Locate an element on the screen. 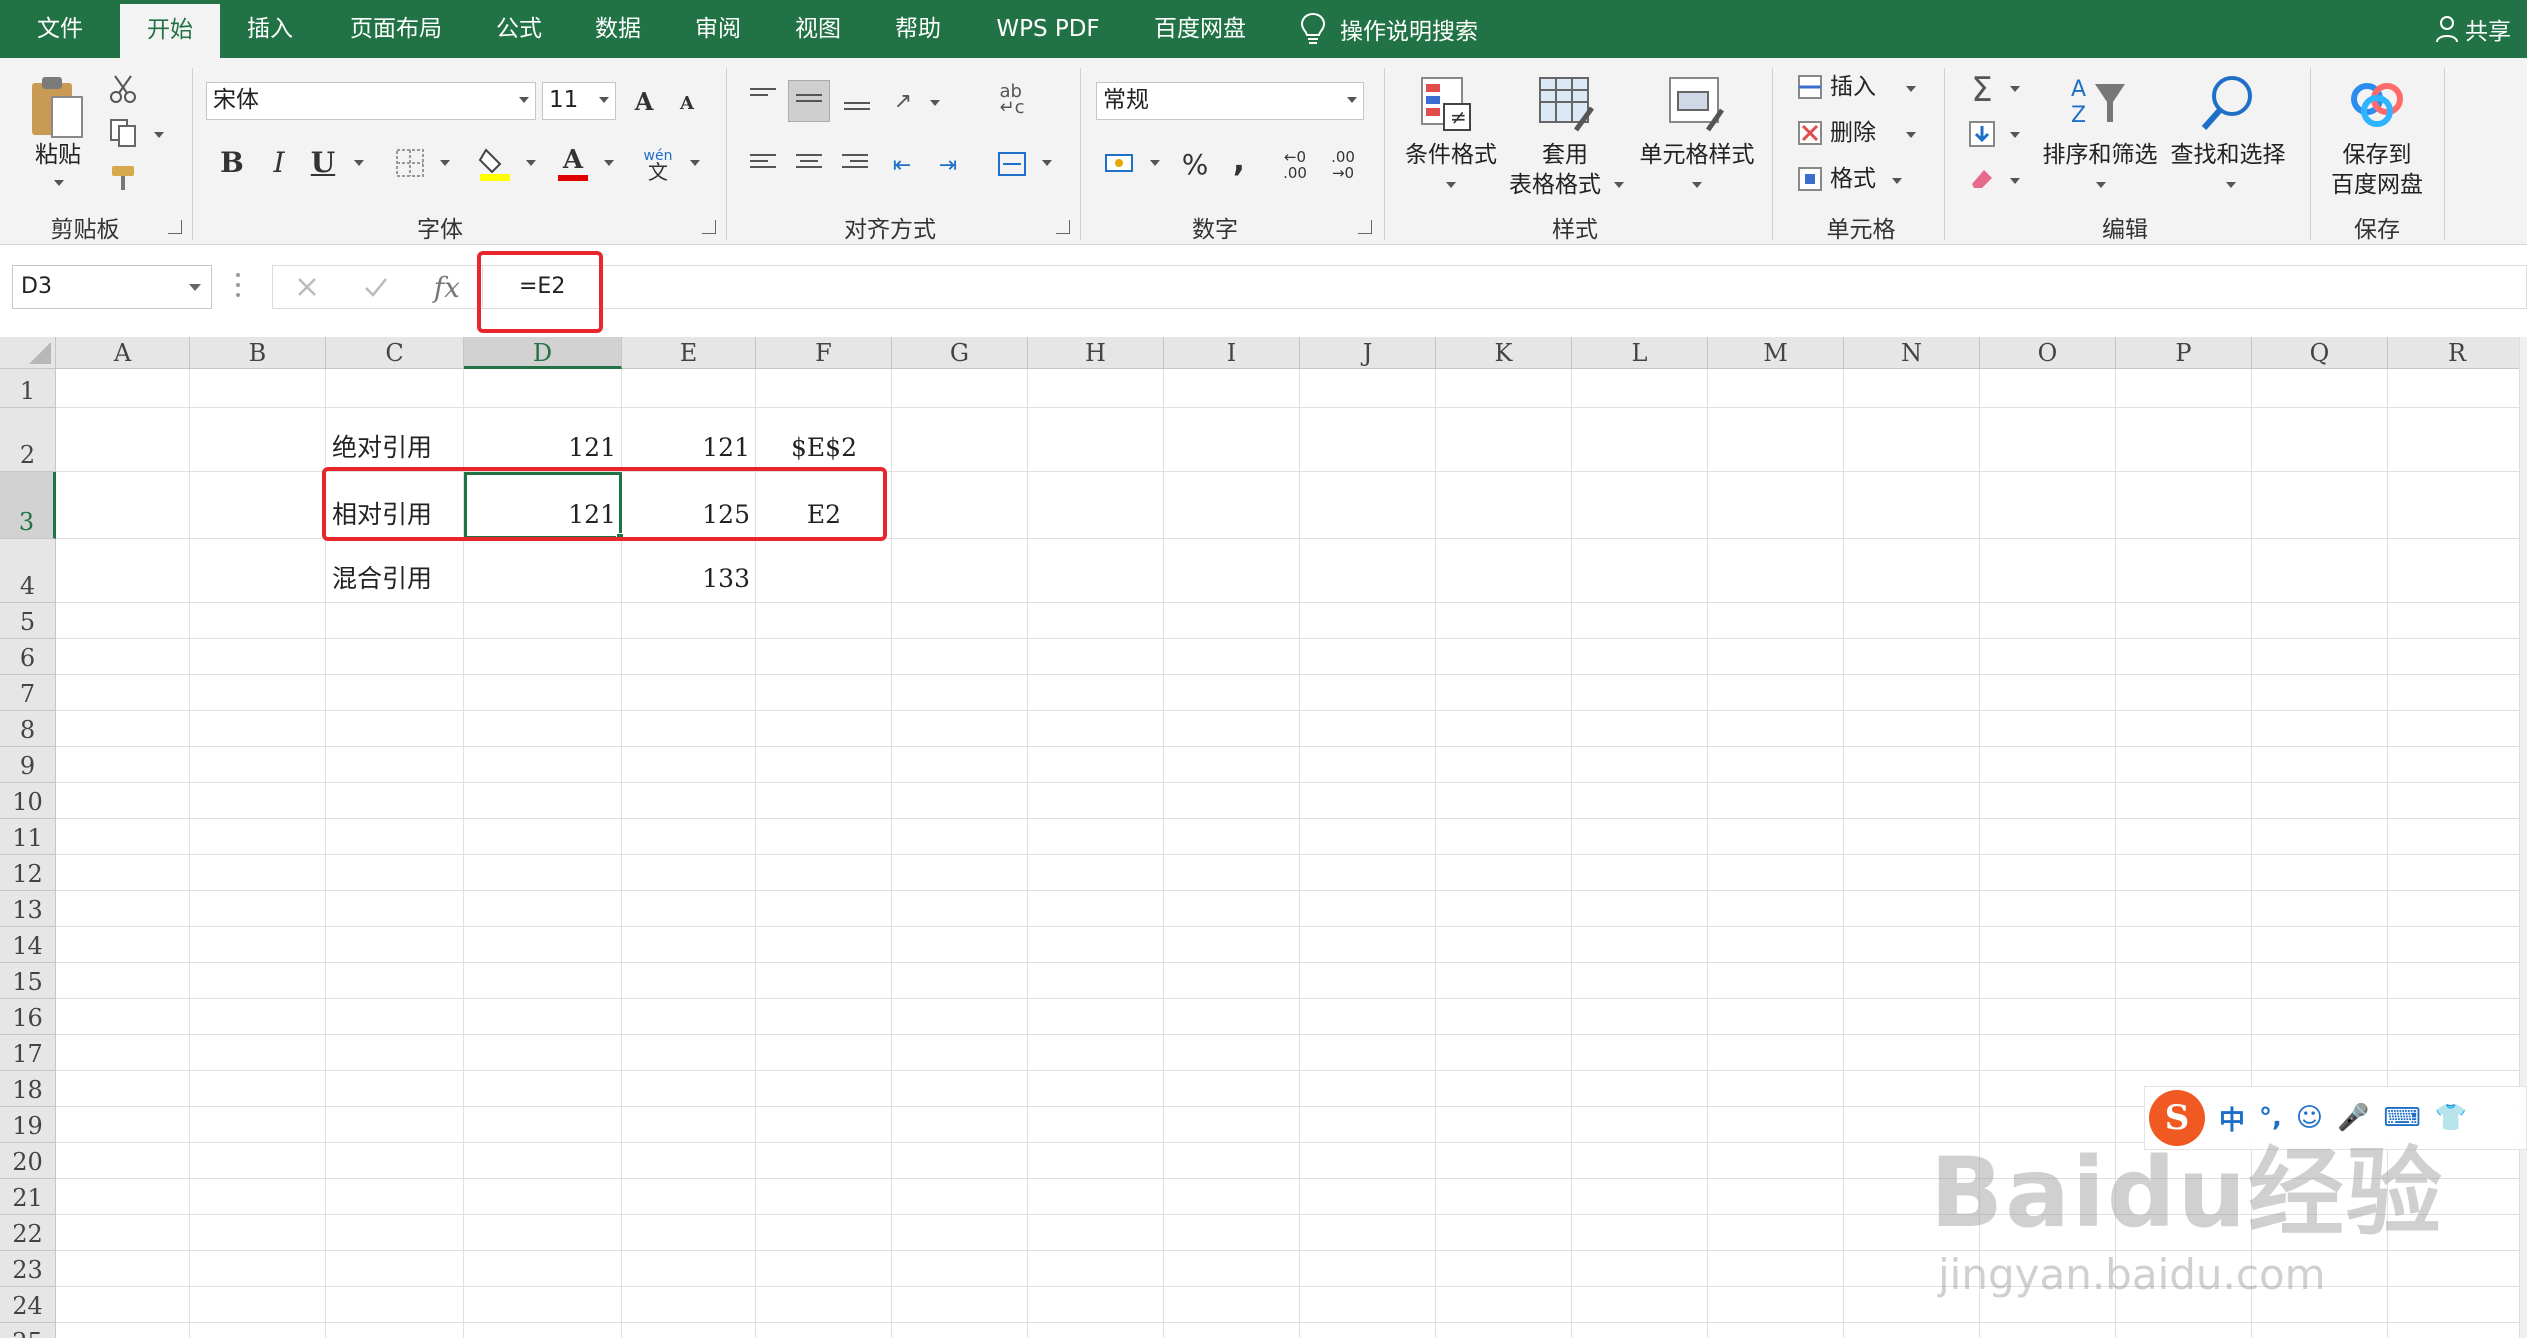 This screenshot has width=2527, height=1338. fill-color-button is located at coordinates (495, 163).